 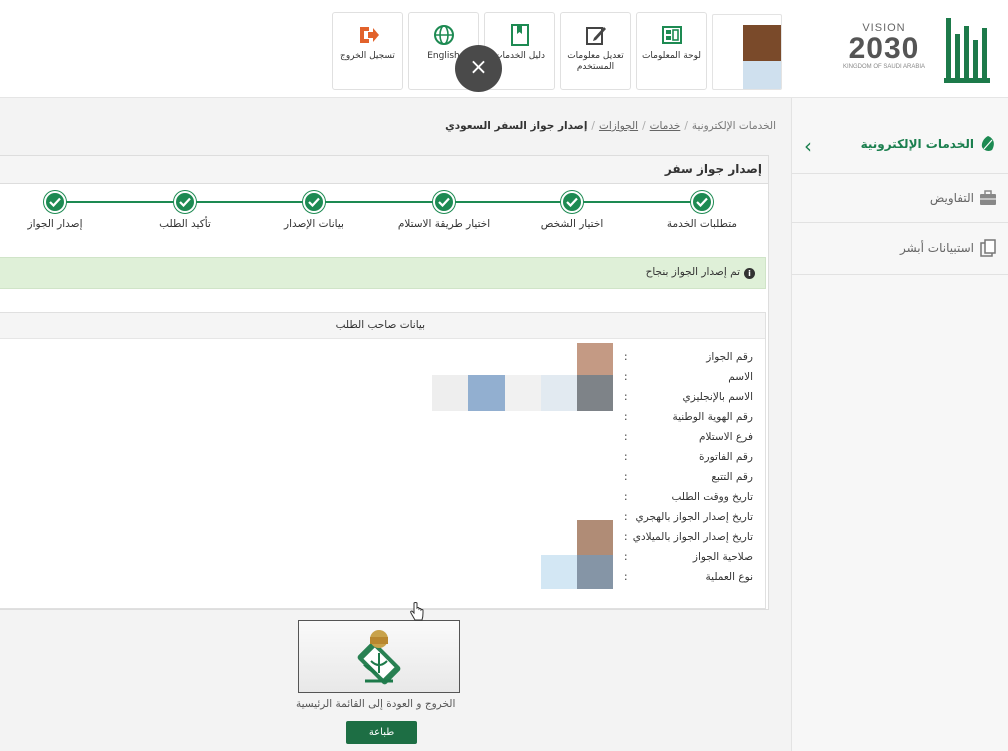 What do you see at coordinates (749, 273) in the screenshot?
I see `info-icon: i` at bounding box center [749, 273].